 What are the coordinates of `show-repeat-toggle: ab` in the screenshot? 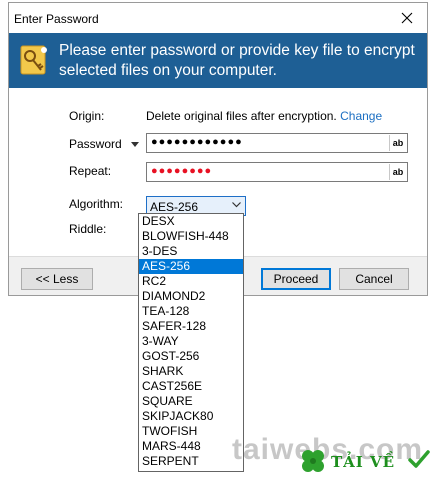 It's located at (397, 172).